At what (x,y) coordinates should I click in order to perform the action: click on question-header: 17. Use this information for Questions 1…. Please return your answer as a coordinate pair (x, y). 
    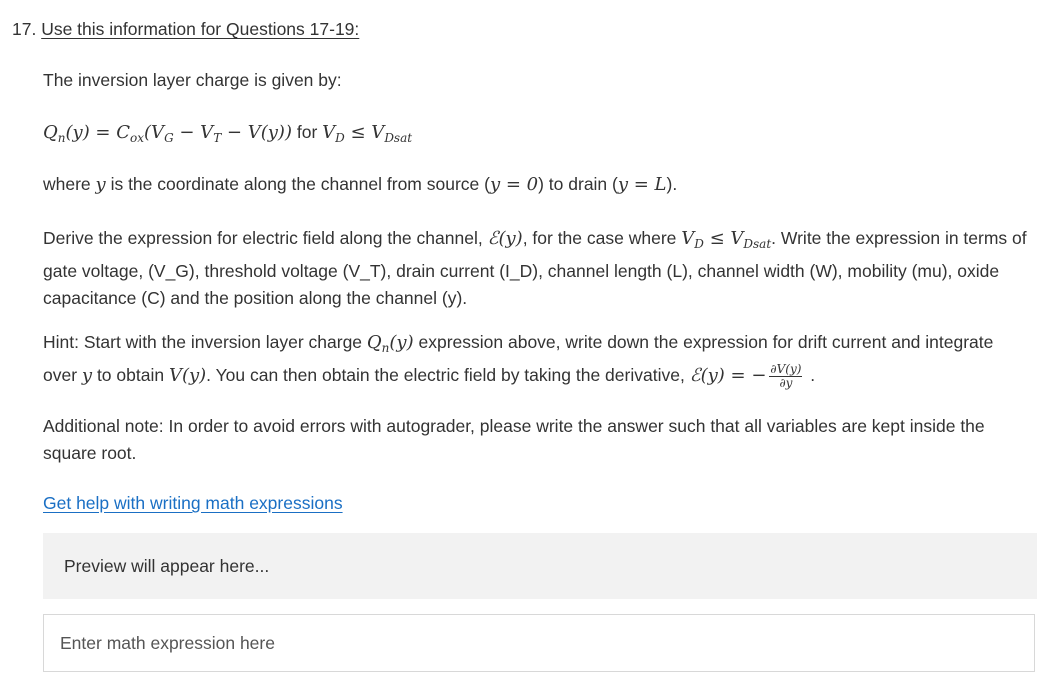
    Looking at the image, I should click on (185, 29).